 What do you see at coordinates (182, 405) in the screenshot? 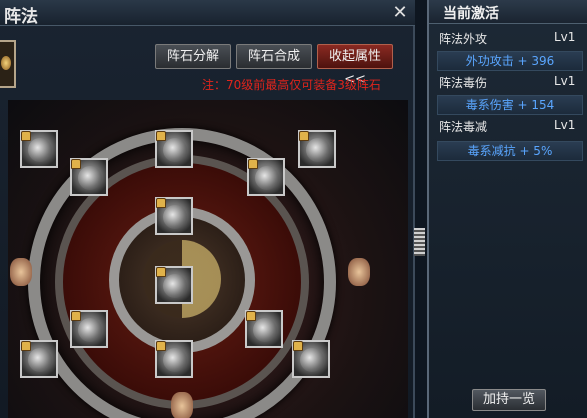
I see `ornament-bottom` at bounding box center [182, 405].